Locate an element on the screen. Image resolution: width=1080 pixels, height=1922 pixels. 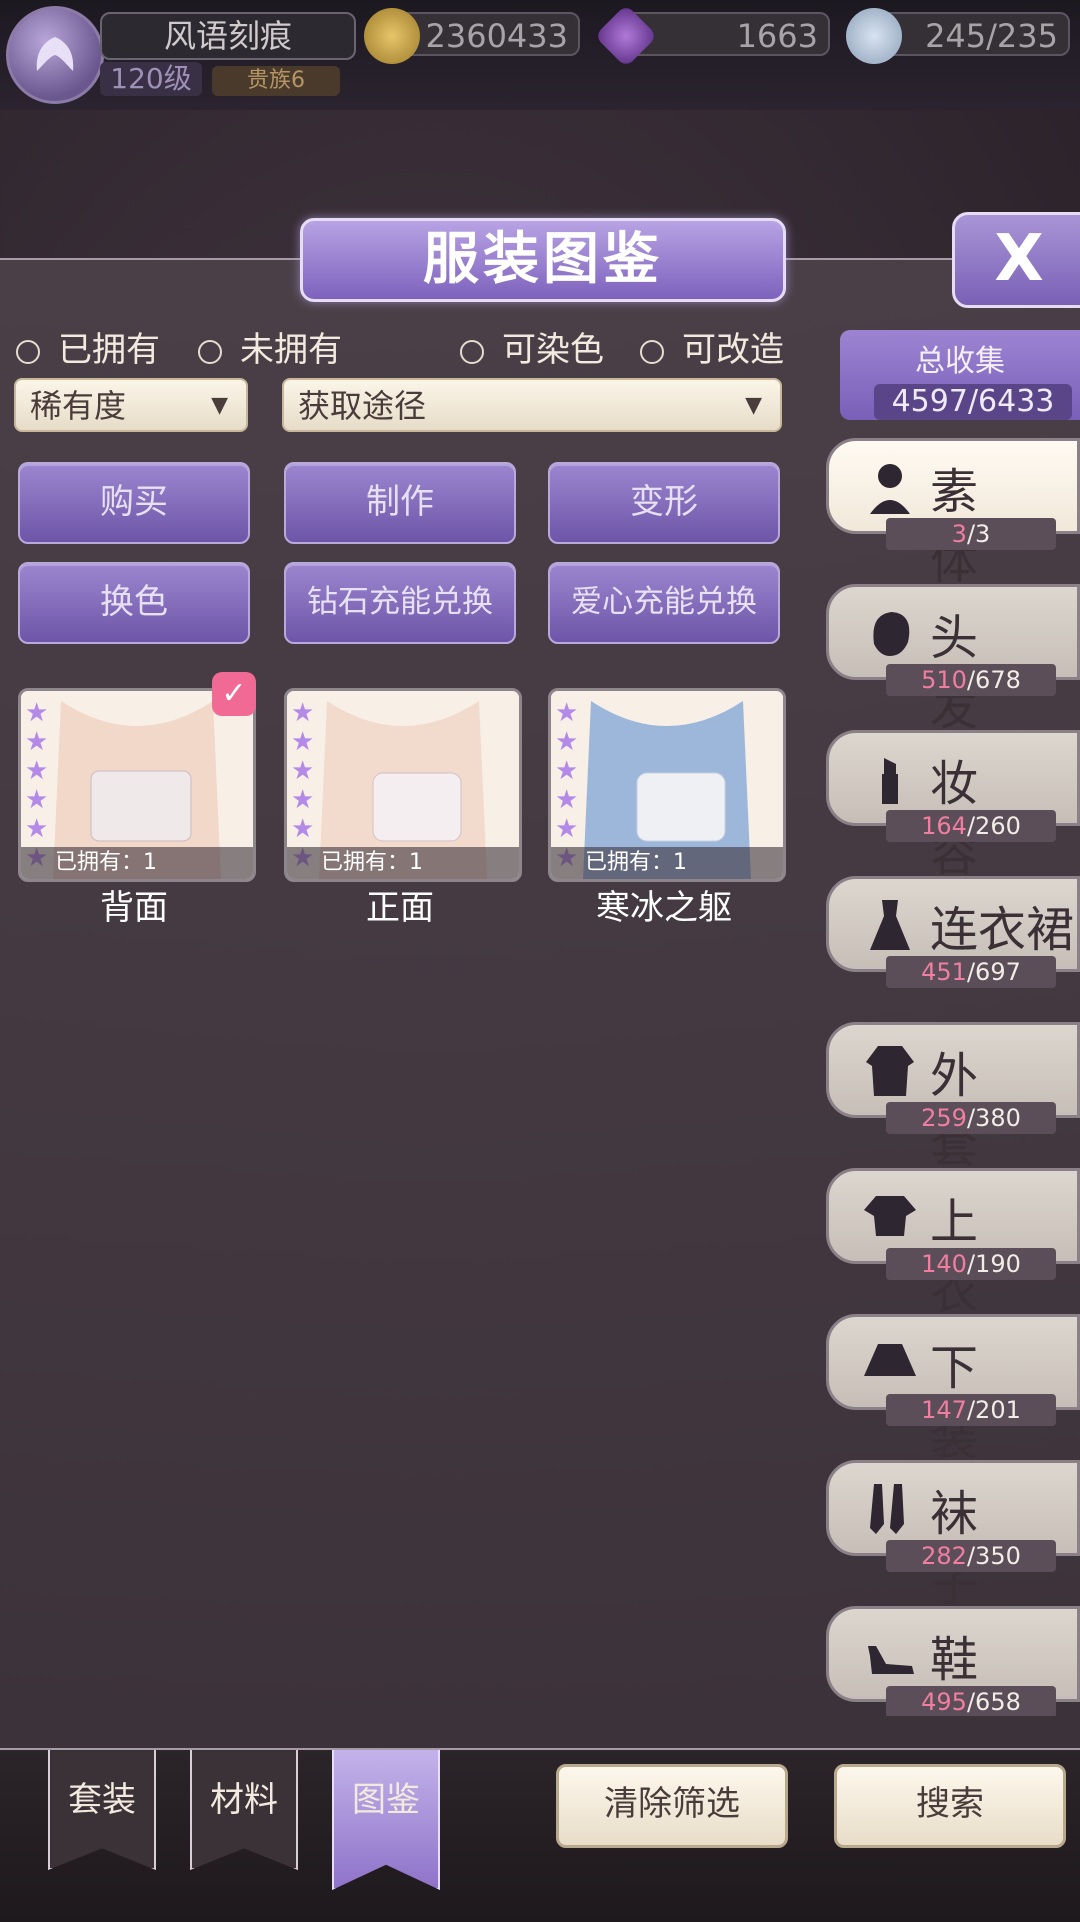
category-count: 3/3 is located at coordinates (971, 534).